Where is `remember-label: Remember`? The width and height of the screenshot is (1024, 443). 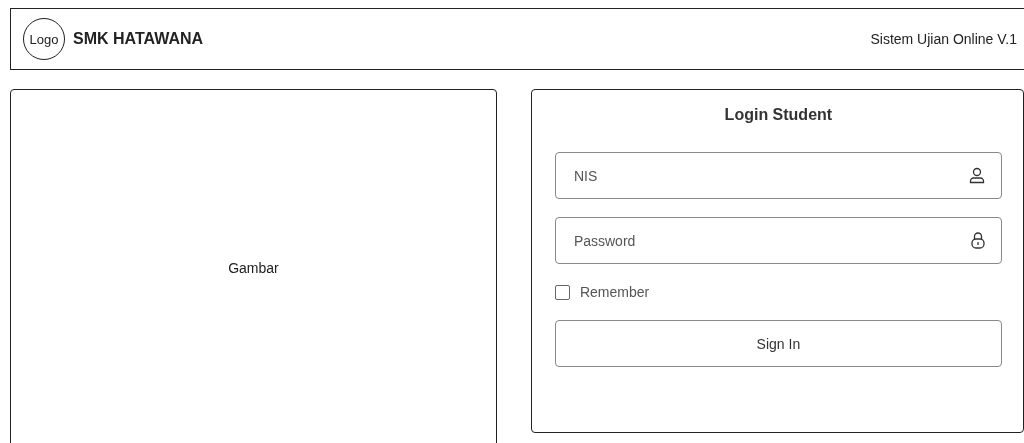
remember-label: Remember is located at coordinates (614, 292).